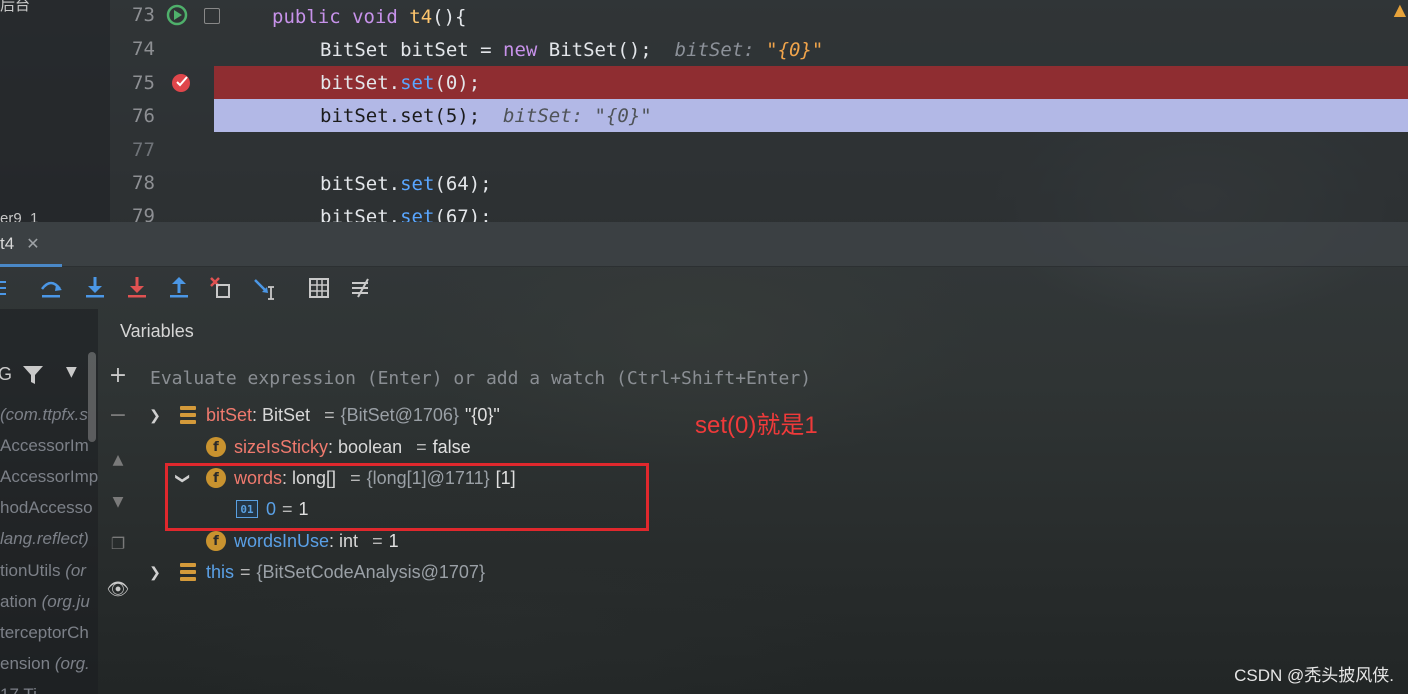 The width and height of the screenshot is (1408, 694). What do you see at coordinates (704, 288) in the screenshot?
I see `debug-toolbar` at bounding box center [704, 288].